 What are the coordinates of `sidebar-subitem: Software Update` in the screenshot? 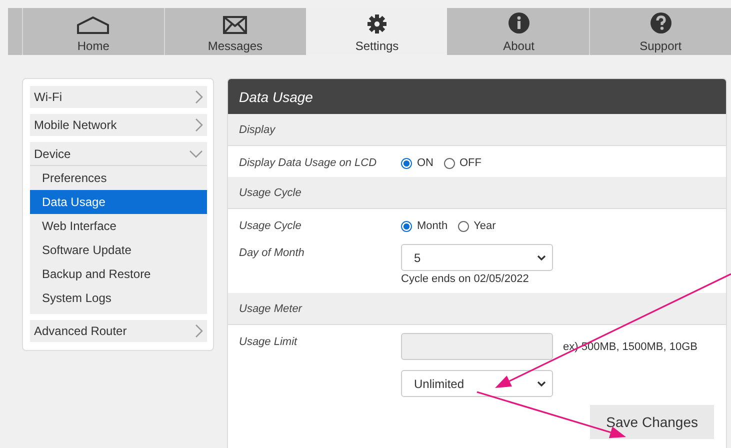 It's located at (118, 250).